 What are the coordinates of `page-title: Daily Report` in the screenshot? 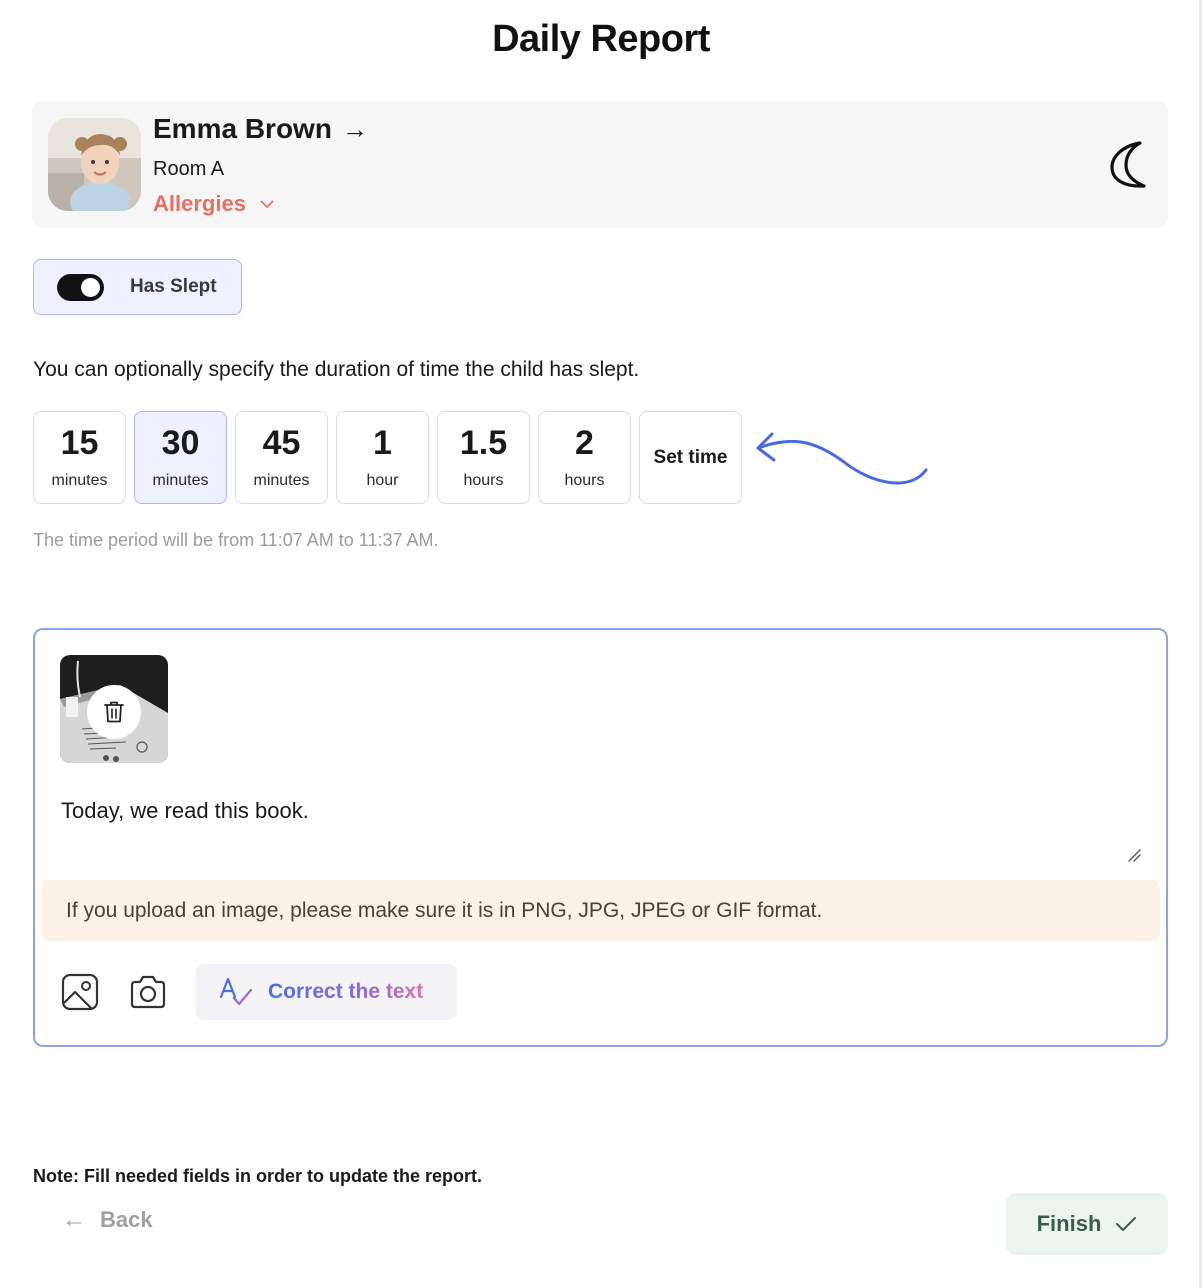 It's located at (601, 39).